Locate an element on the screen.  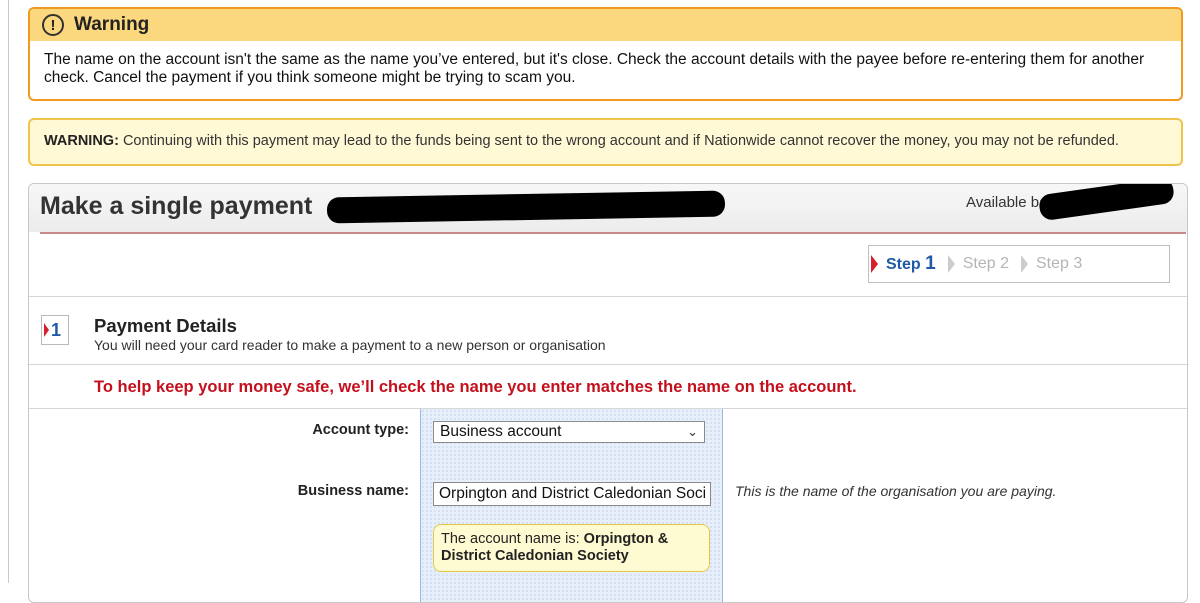
risk-notice-label: WARNING: is located at coordinates (81, 141).